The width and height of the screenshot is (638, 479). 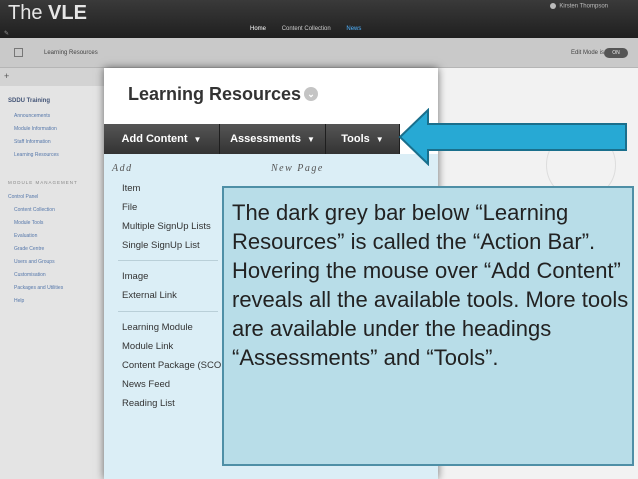 What do you see at coordinates (6, 33) in the screenshot?
I see `pin-icon: ✎` at bounding box center [6, 33].